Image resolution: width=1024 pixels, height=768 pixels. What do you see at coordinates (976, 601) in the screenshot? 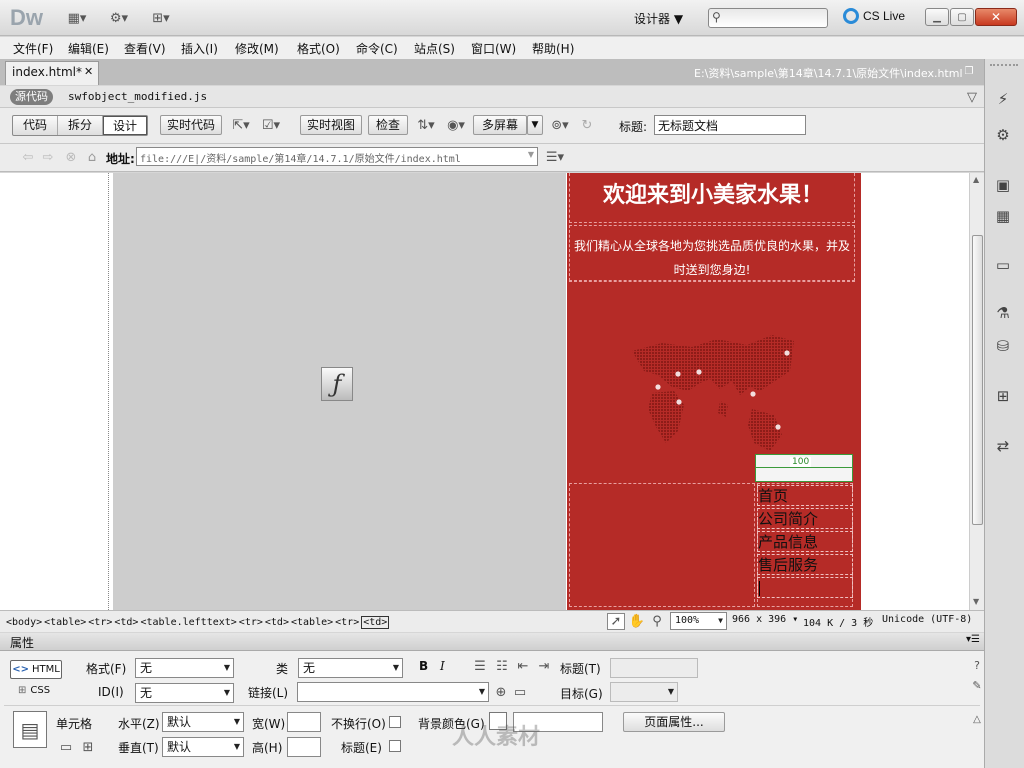
I see `scroll-down-icon: ▼` at bounding box center [976, 601].